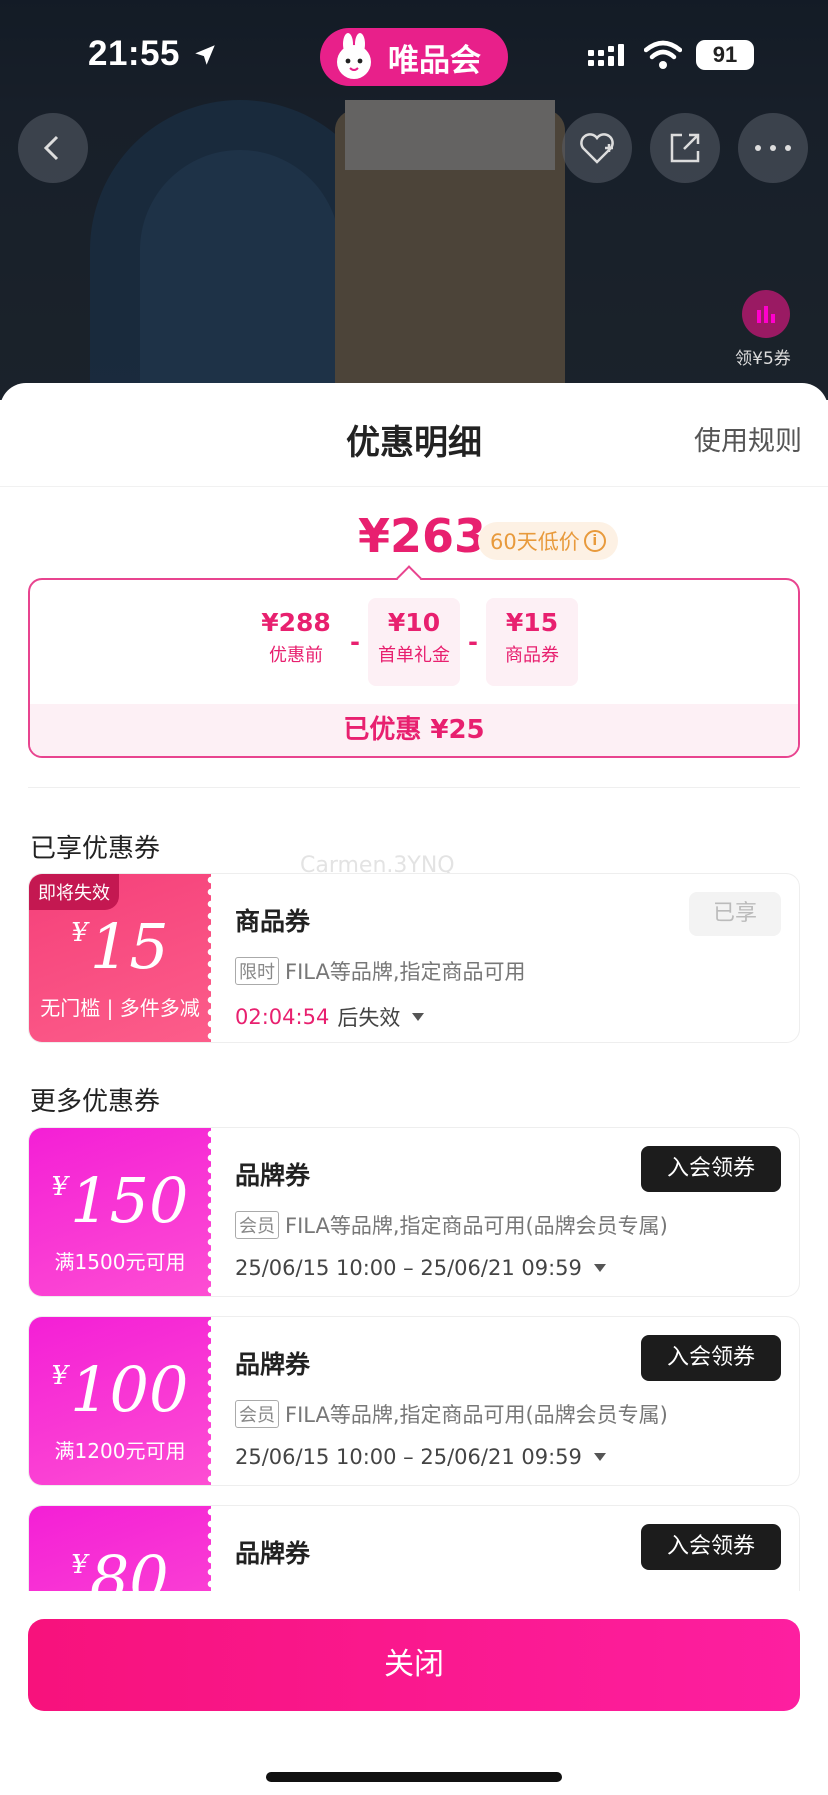 This screenshot has width=828, height=1795. Describe the element at coordinates (134, 53) in the screenshot. I see `status-time: 21:55` at that location.